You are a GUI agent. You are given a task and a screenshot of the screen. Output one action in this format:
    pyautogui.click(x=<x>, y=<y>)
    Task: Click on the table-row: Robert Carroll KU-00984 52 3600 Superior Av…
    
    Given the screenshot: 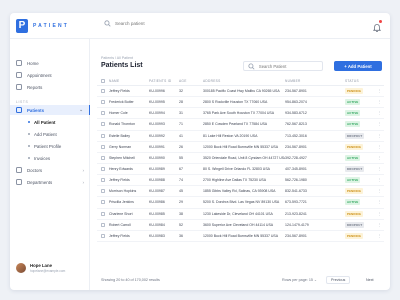 What is the action you would take?
    pyautogui.click(x=240, y=225)
    